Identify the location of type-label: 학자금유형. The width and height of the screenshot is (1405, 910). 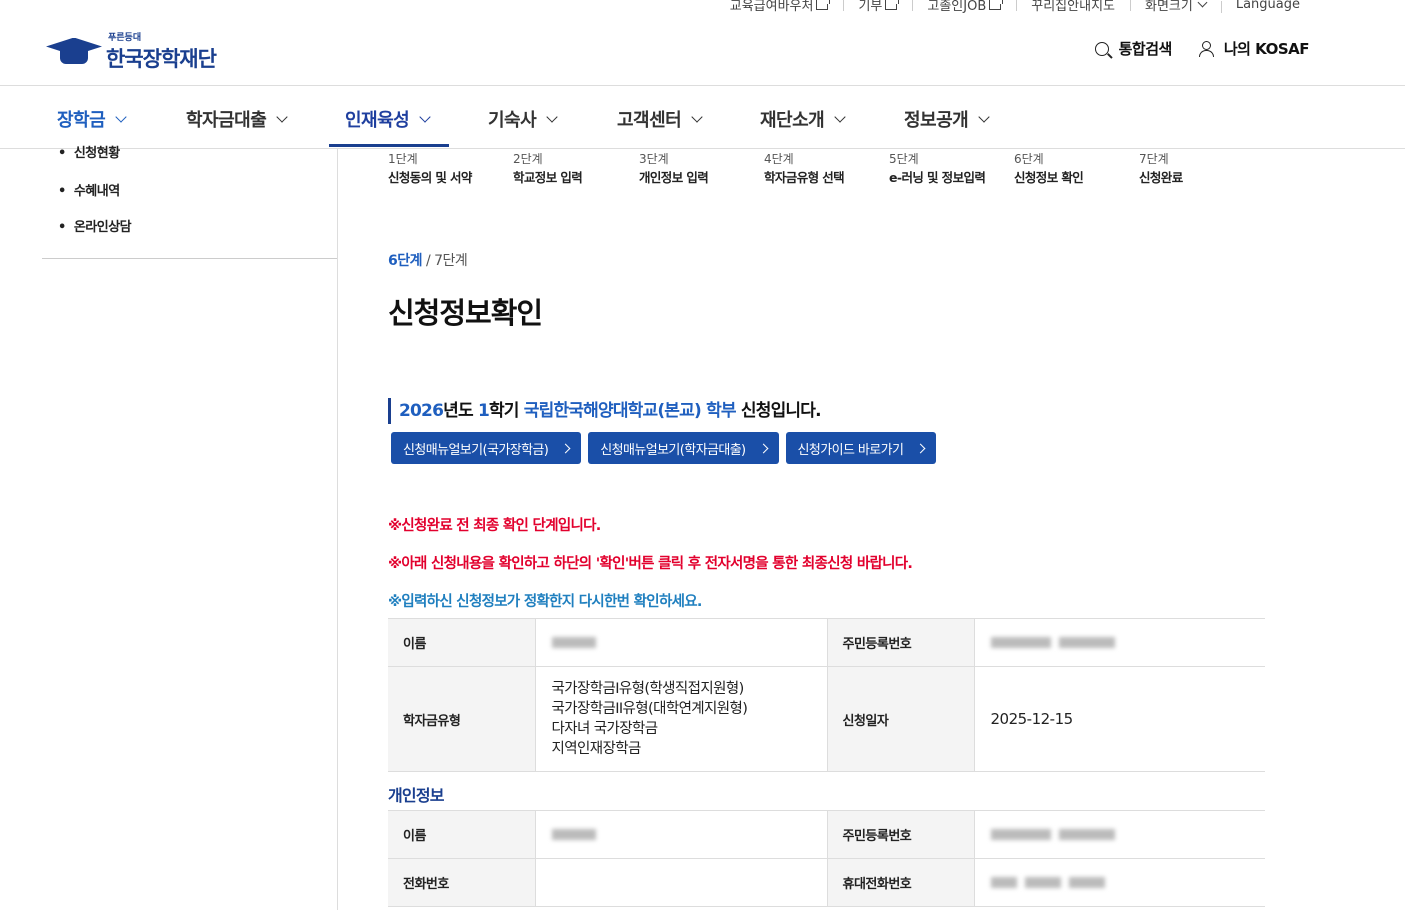
(461, 719).